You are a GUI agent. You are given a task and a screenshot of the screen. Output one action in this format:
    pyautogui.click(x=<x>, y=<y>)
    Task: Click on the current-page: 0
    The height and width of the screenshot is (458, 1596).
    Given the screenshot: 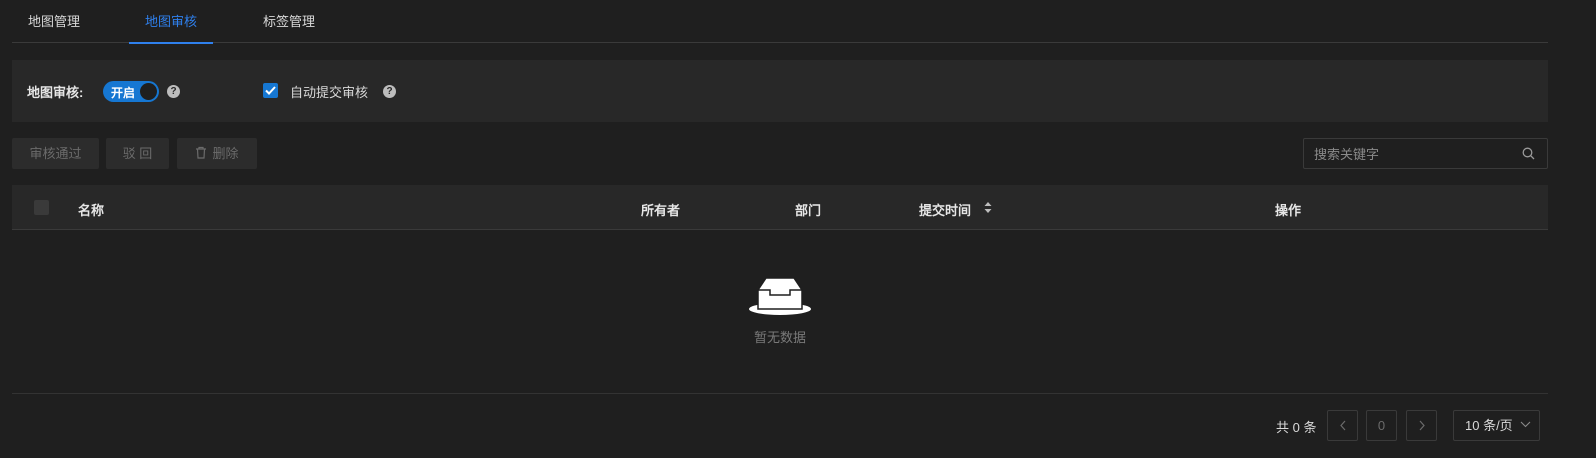 What is the action you would take?
    pyautogui.click(x=1381, y=425)
    